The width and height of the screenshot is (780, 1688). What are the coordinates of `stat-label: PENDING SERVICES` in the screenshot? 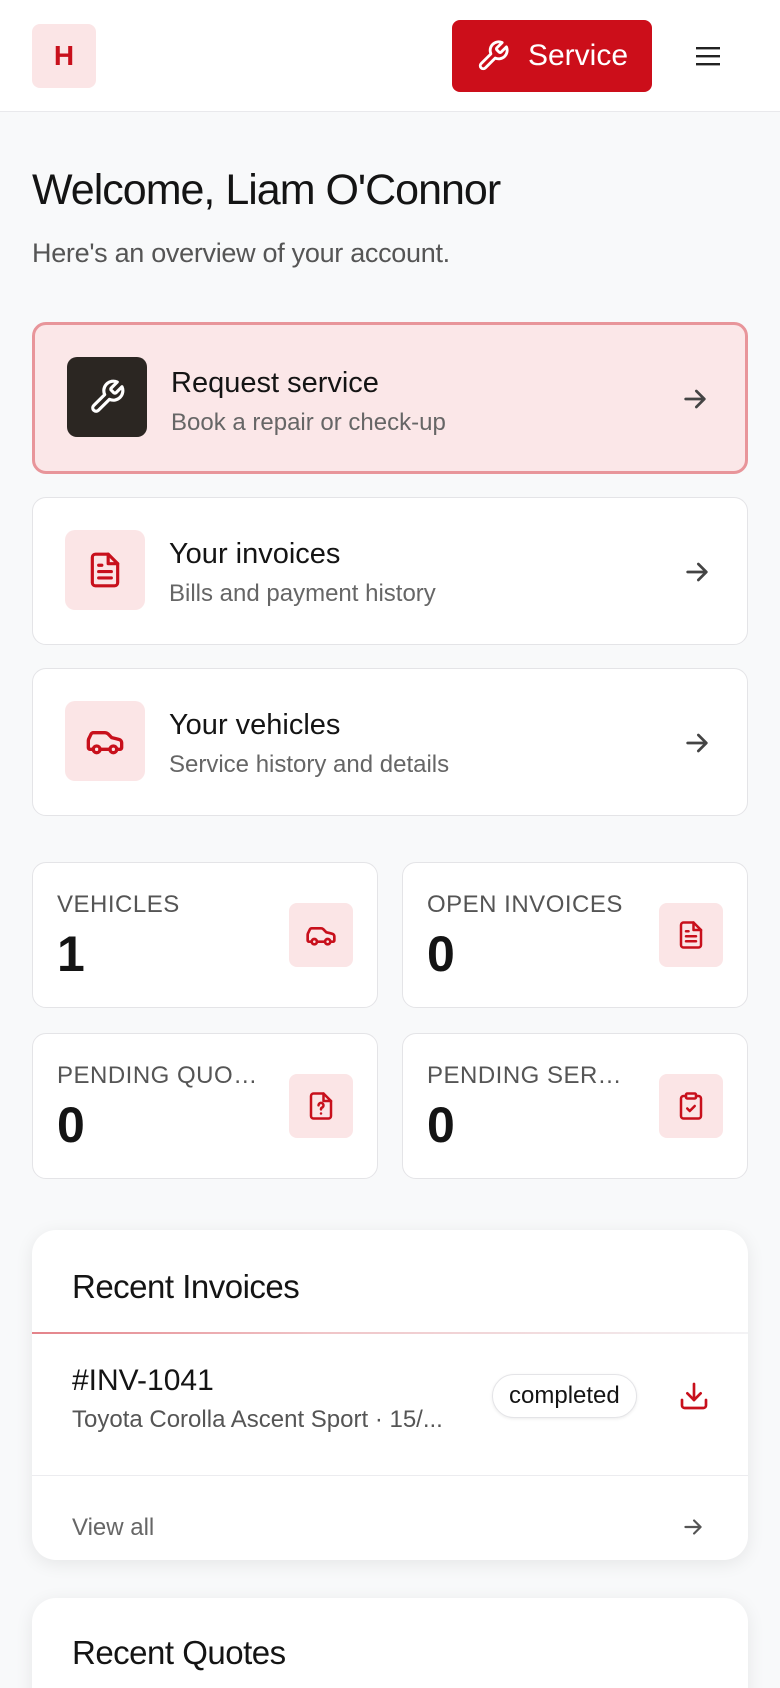 It's located at (532, 1075).